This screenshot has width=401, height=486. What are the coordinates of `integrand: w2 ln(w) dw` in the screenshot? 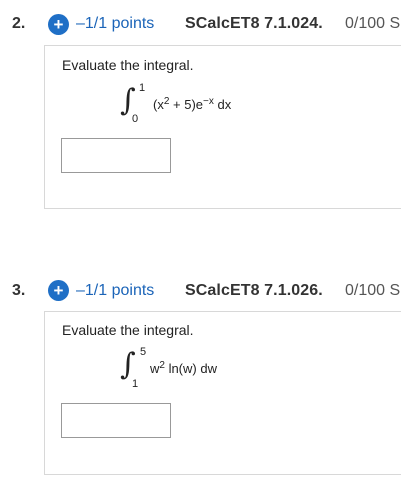 It's located at (183, 368).